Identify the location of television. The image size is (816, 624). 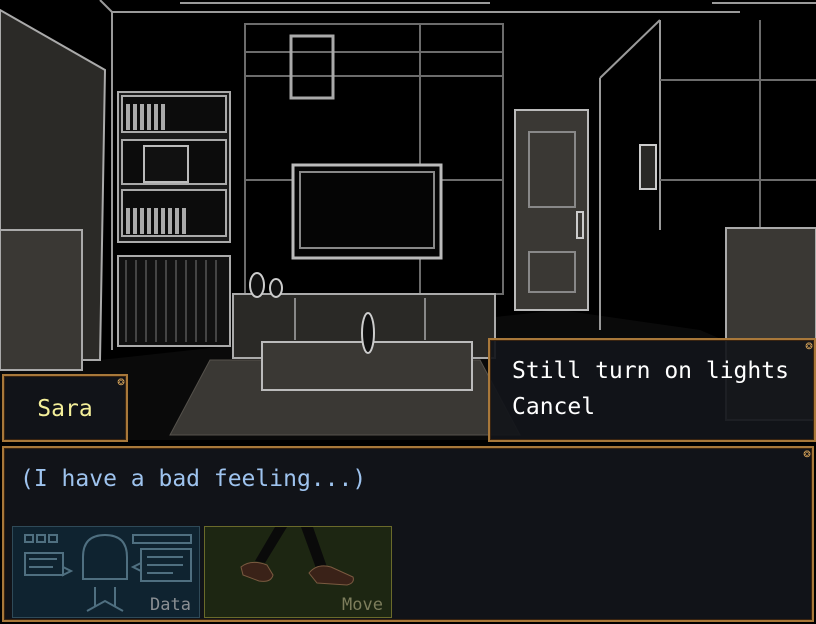
(367, 211).